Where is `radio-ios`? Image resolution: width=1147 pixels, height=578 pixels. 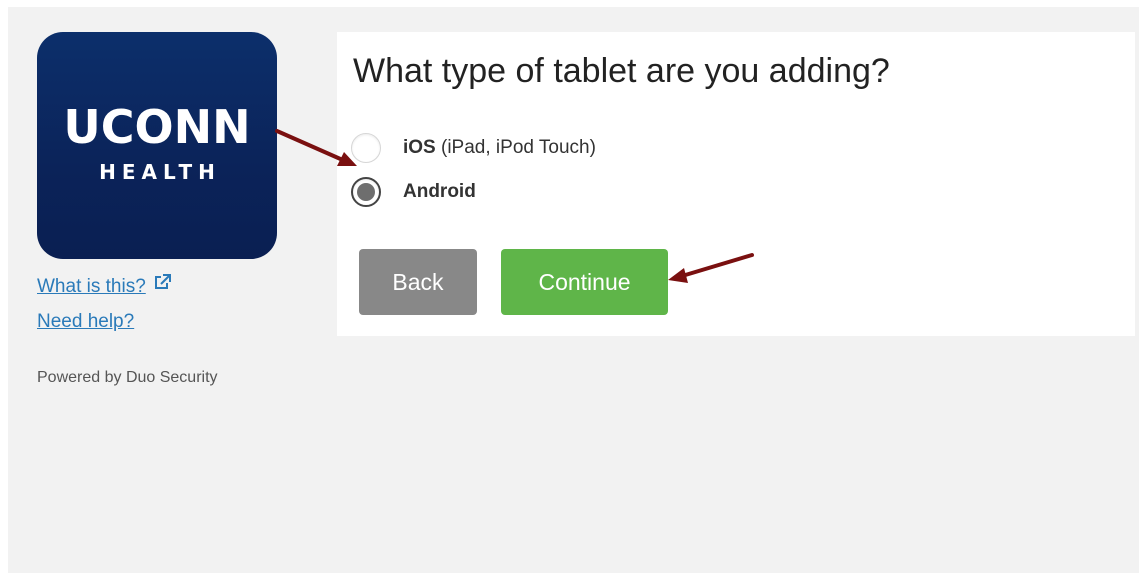
radio-ios is located at coordinates (366, 148).